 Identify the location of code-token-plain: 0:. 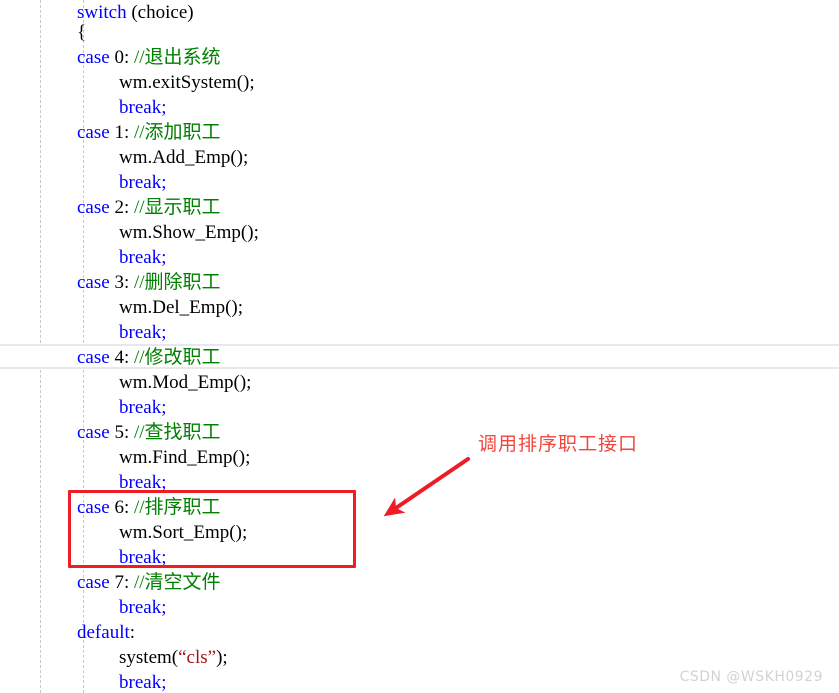
(121, 57).